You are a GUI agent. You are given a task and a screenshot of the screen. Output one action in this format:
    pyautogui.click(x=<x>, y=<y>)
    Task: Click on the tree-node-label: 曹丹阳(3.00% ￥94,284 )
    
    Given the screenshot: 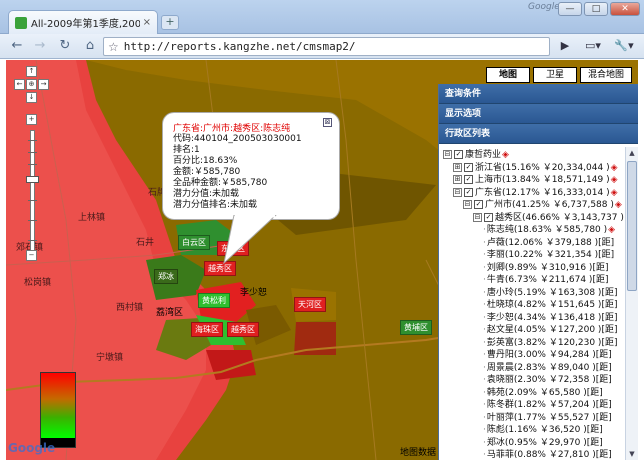 What is the action you would take?
    pyautogui.click(x=541, y=355)
    